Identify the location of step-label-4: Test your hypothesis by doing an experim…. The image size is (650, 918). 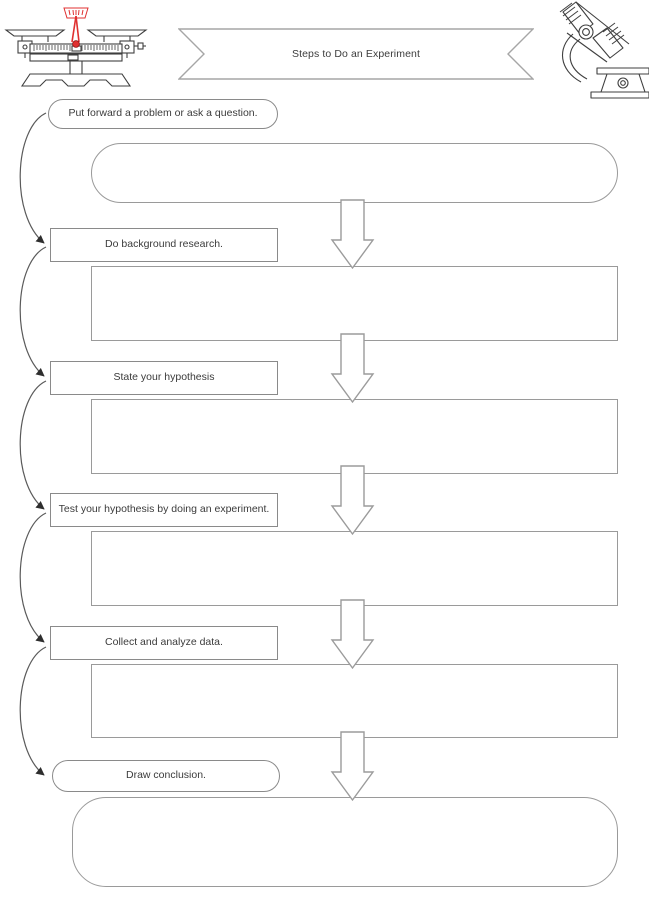
(164, 510).